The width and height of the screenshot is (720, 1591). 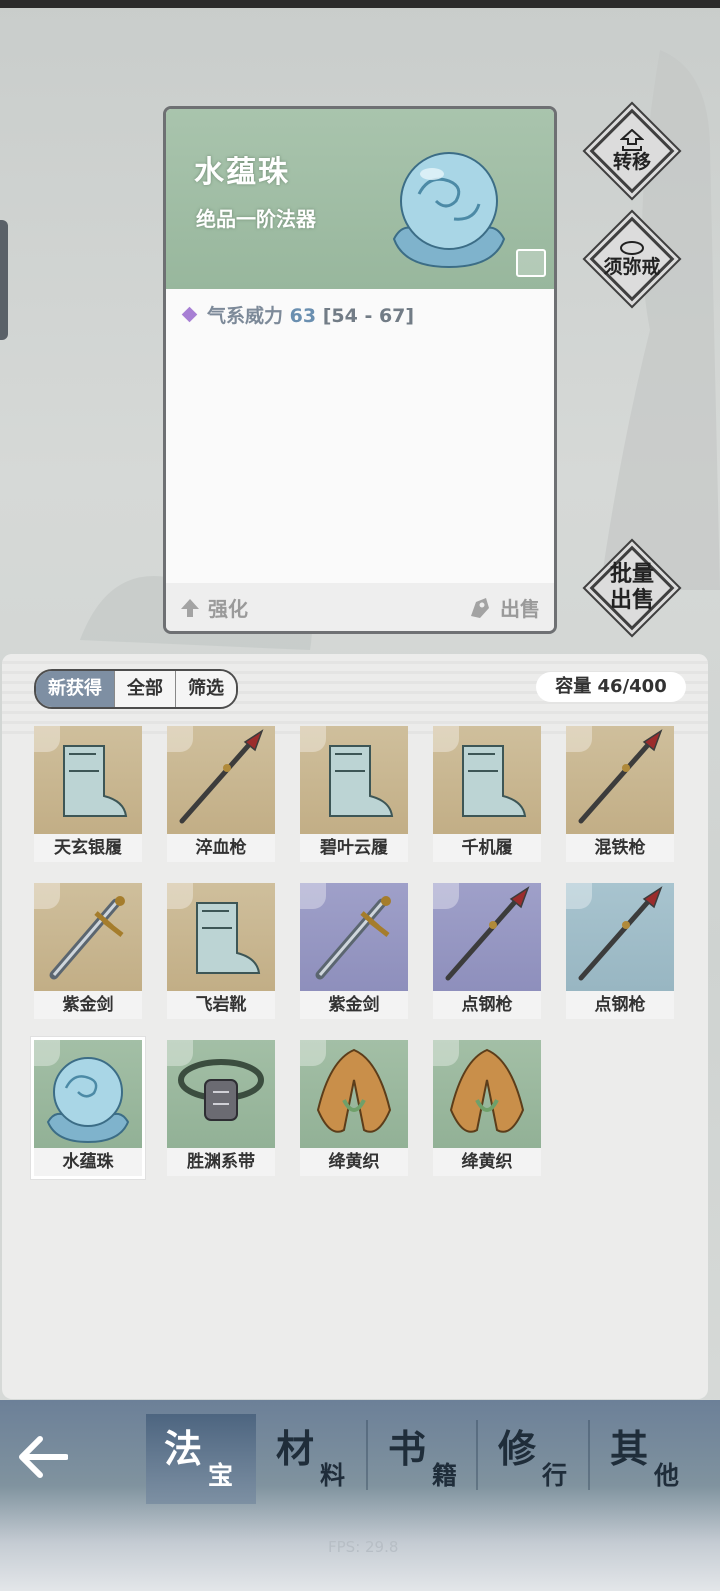 What do you see at coordinates (303, 316) in the screenshot?
I see `stat-value: 63` at bounding box center [303, 316].